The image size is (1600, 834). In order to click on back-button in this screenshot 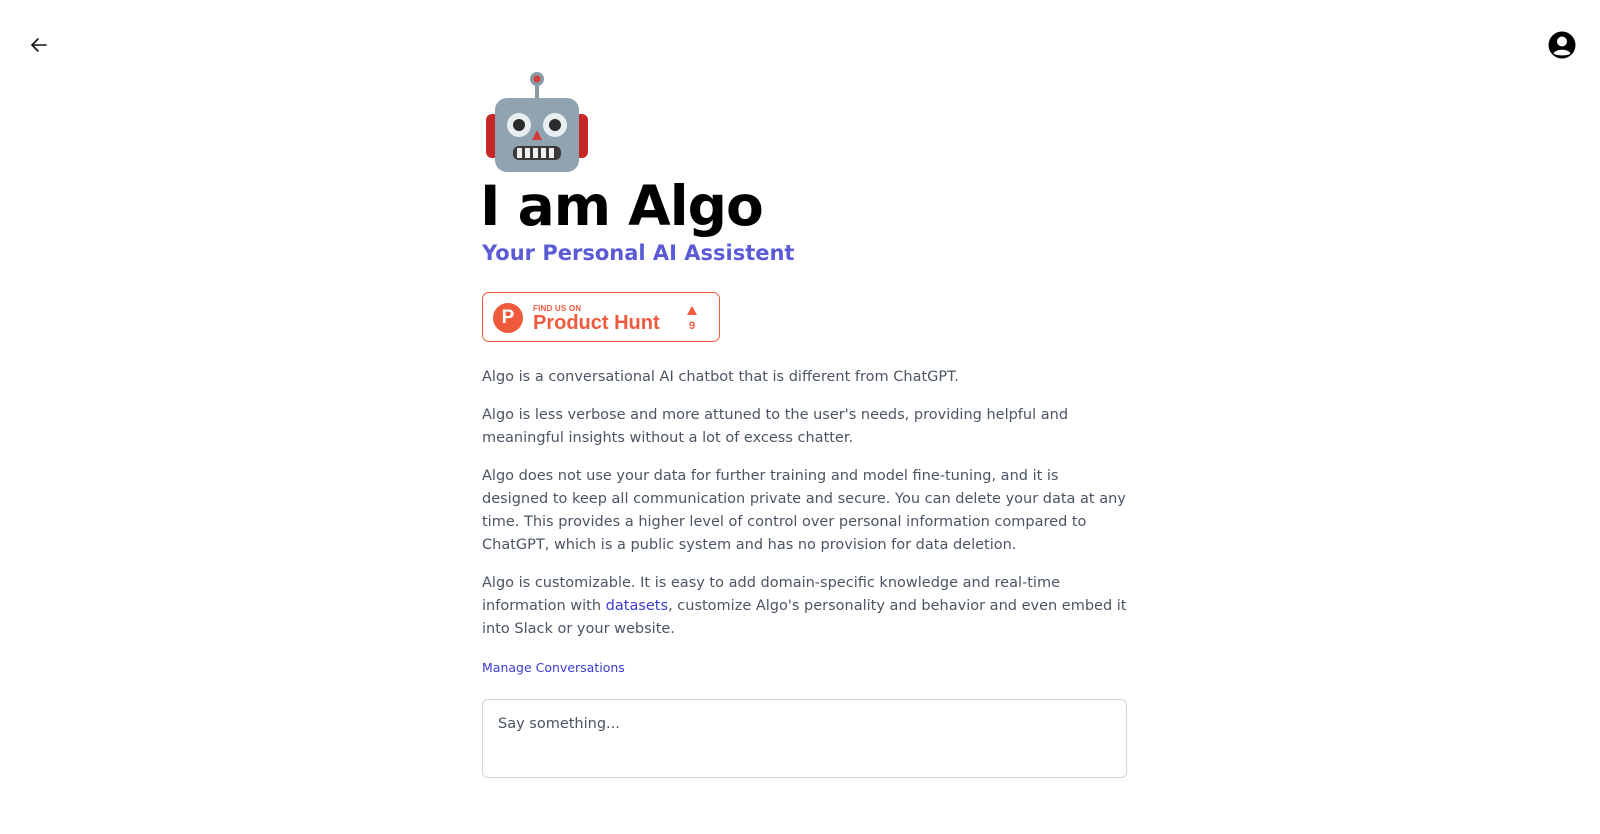, I will do `click(39, 45)`.